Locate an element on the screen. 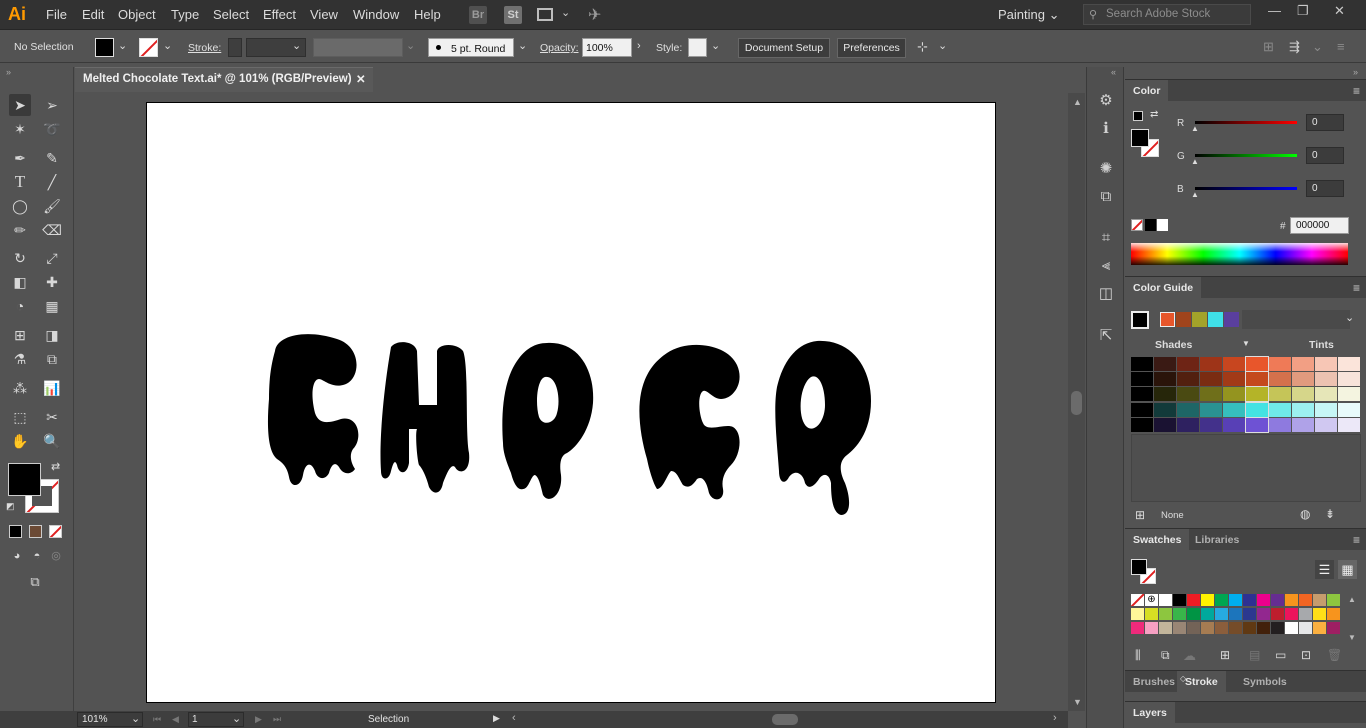 The image size is (1366, 728). menu-window: Window is located at coordinates (376, 14).